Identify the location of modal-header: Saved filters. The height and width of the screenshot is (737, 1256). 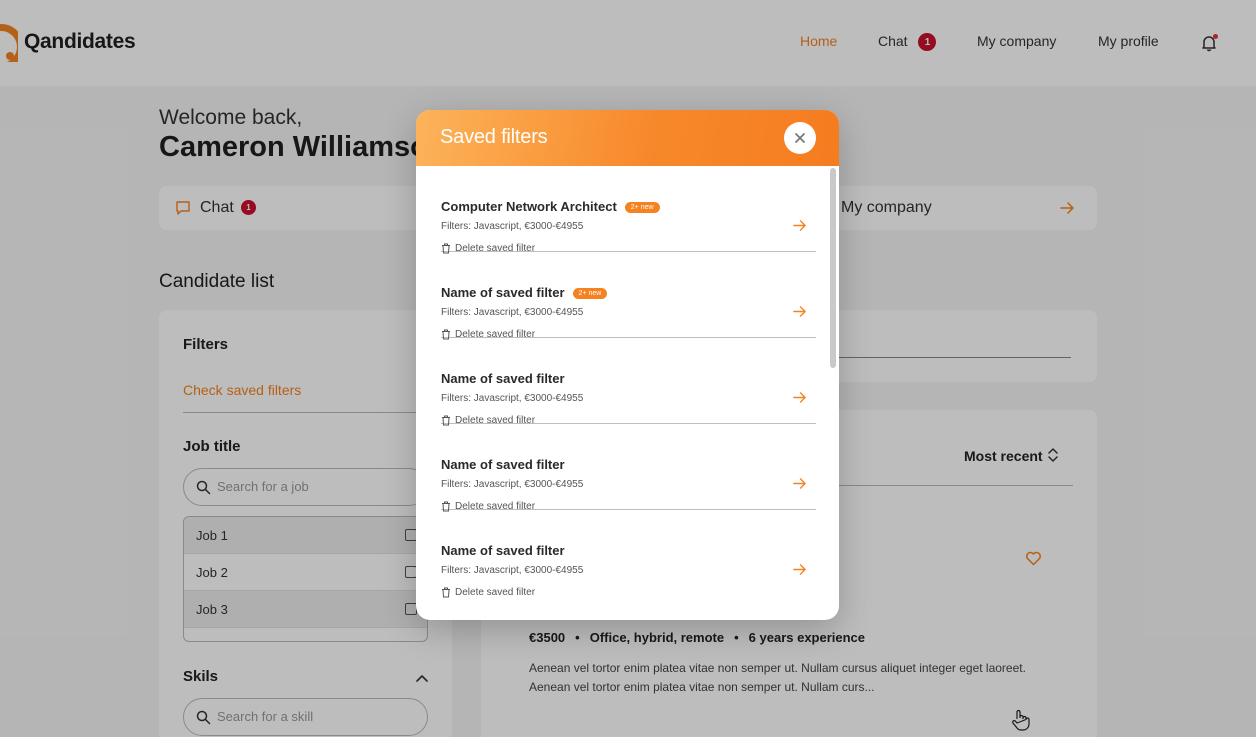
(627, 138).